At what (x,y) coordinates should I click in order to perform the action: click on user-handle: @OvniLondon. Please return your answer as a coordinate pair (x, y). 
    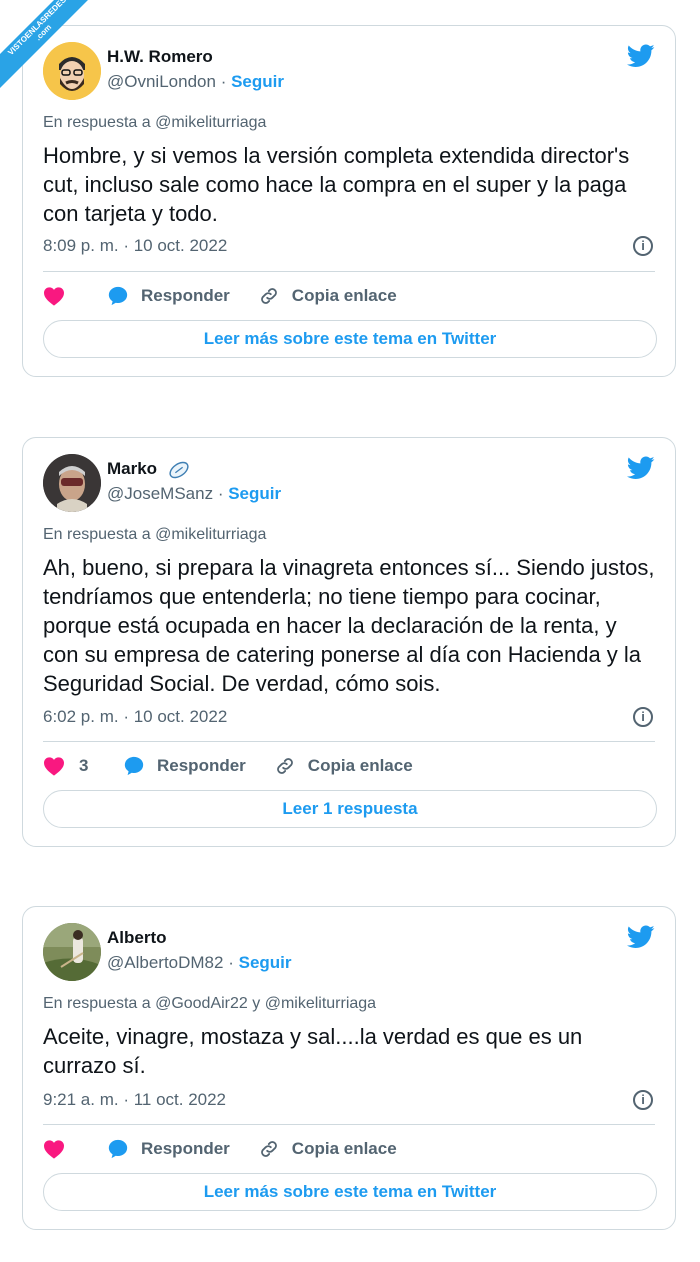
    Looking at the image, I should click on (161, 81).